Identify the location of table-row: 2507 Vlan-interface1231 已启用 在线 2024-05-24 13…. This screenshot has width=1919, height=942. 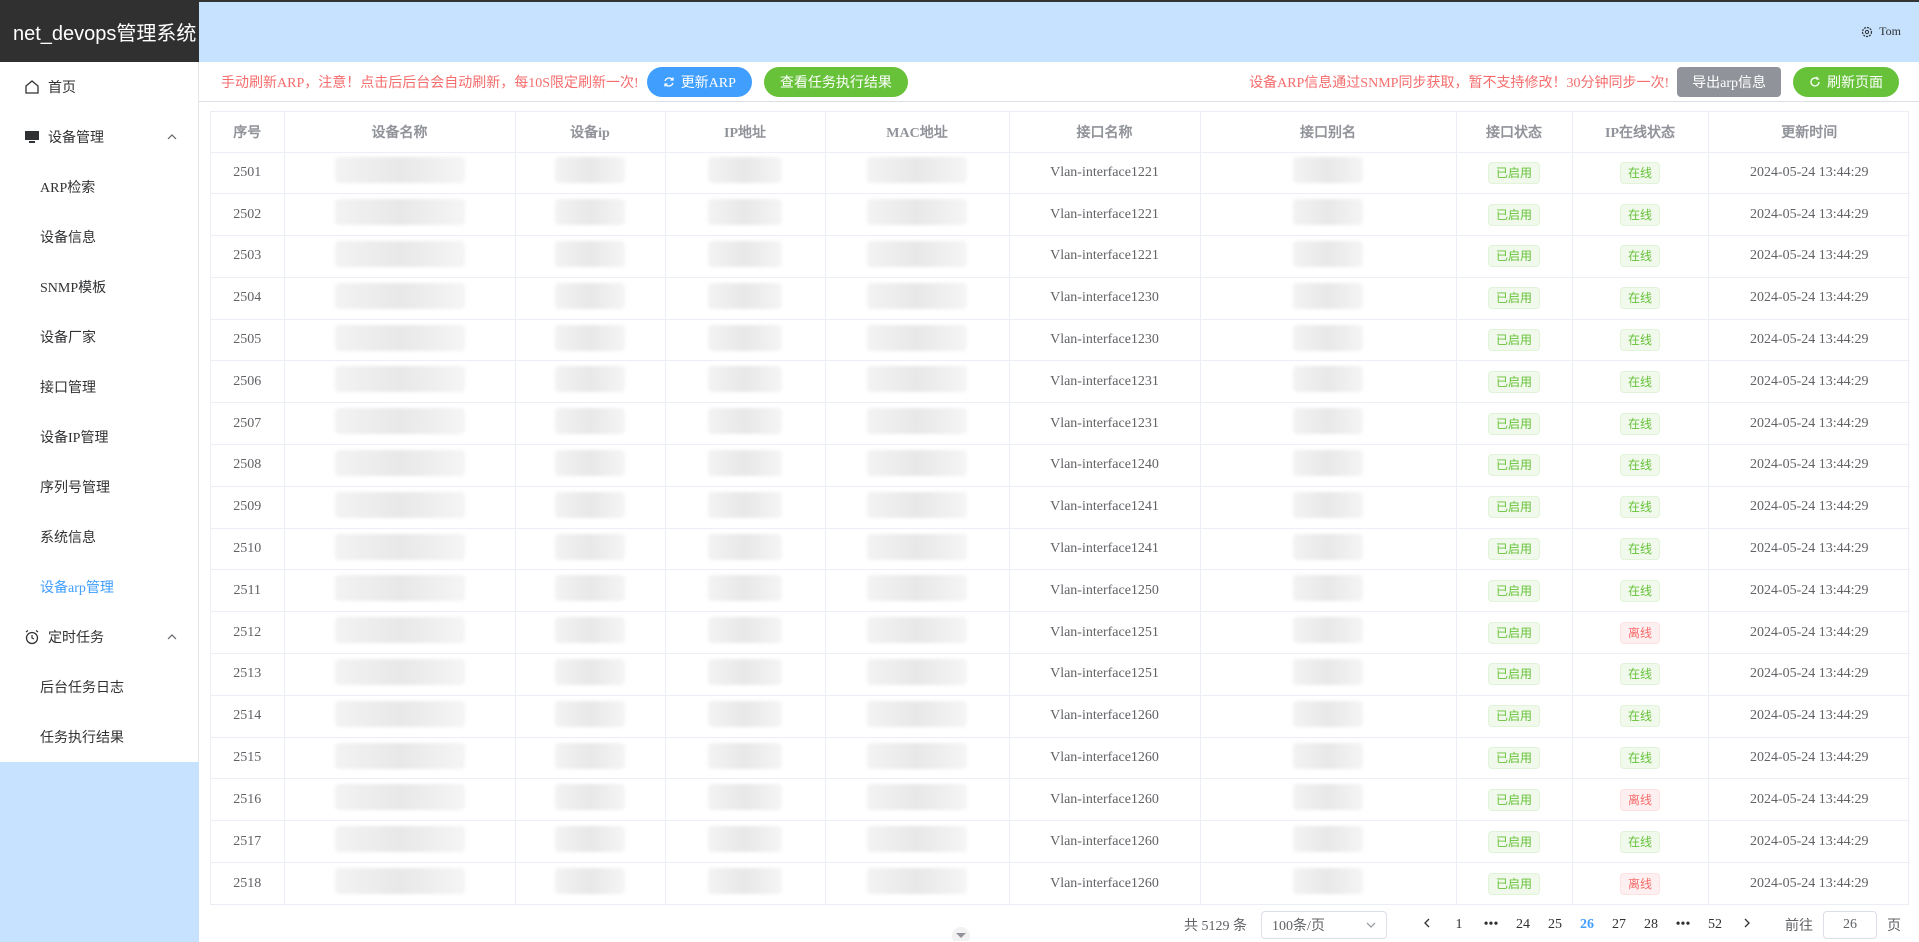
(1060, 424).